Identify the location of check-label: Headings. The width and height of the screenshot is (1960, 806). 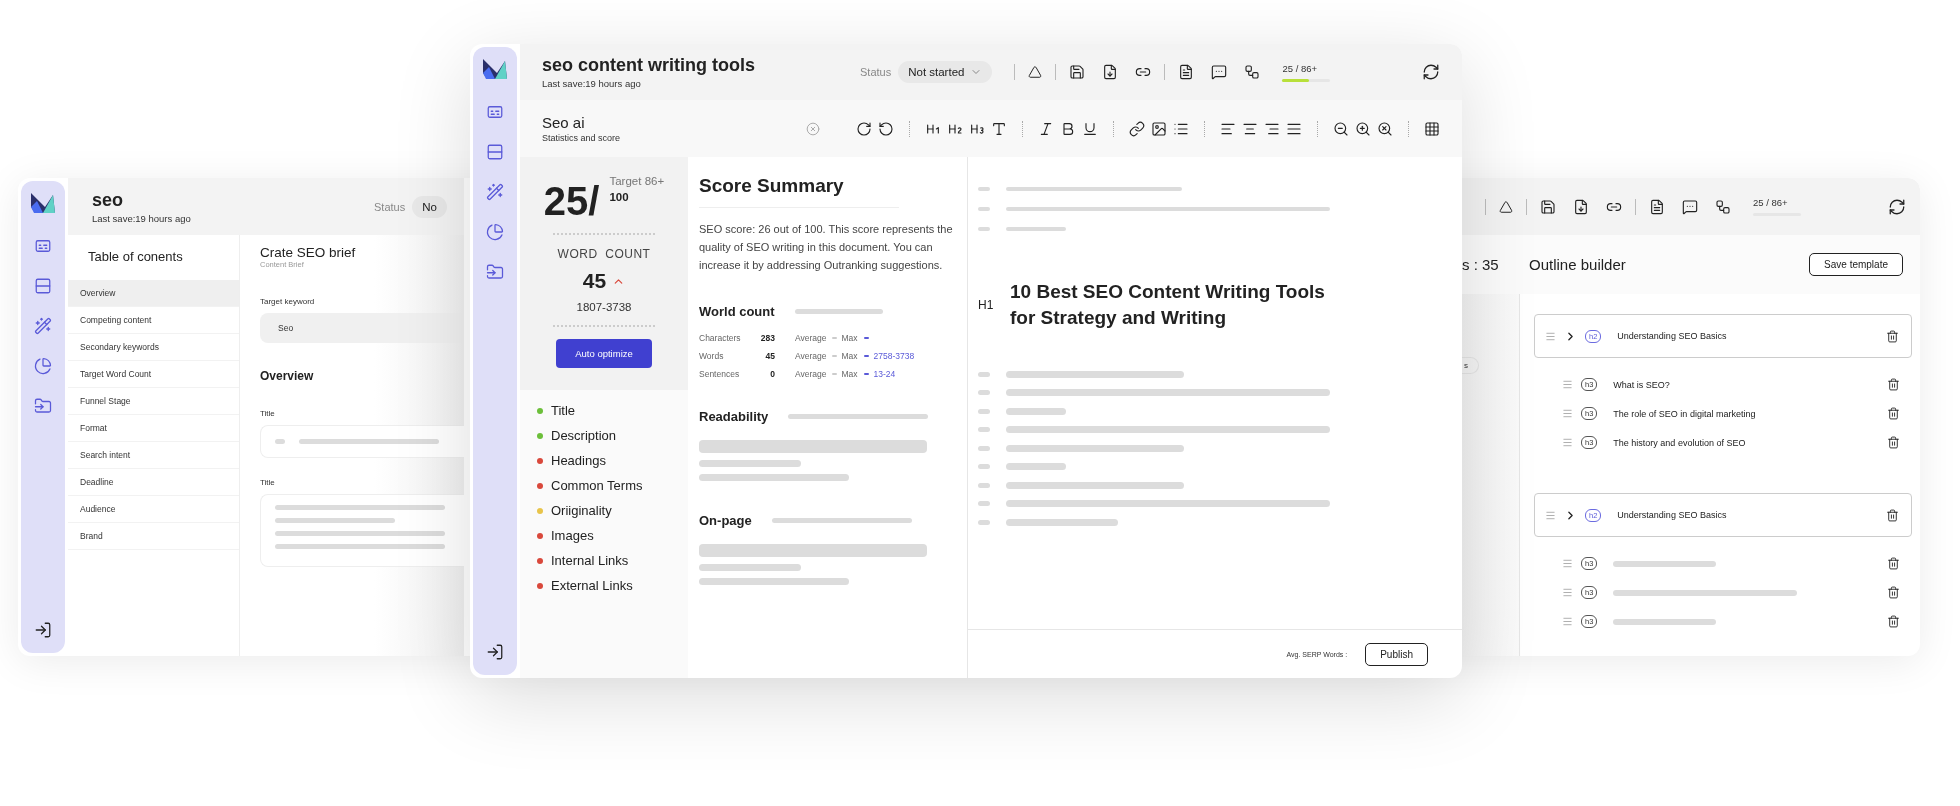
(578, 460).